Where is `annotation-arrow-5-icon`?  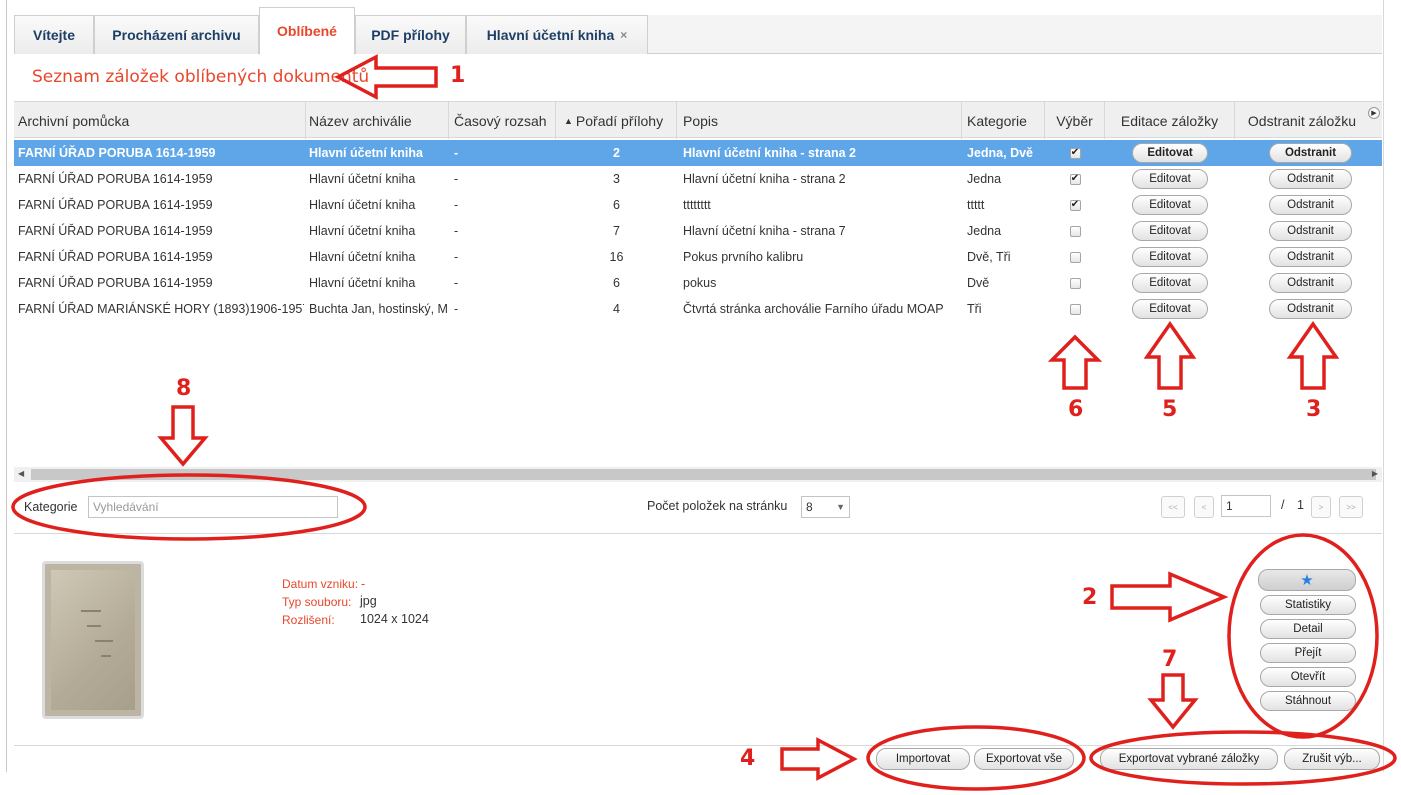
annotation-arrow-5-icon is located at coordinates (1170, 355).